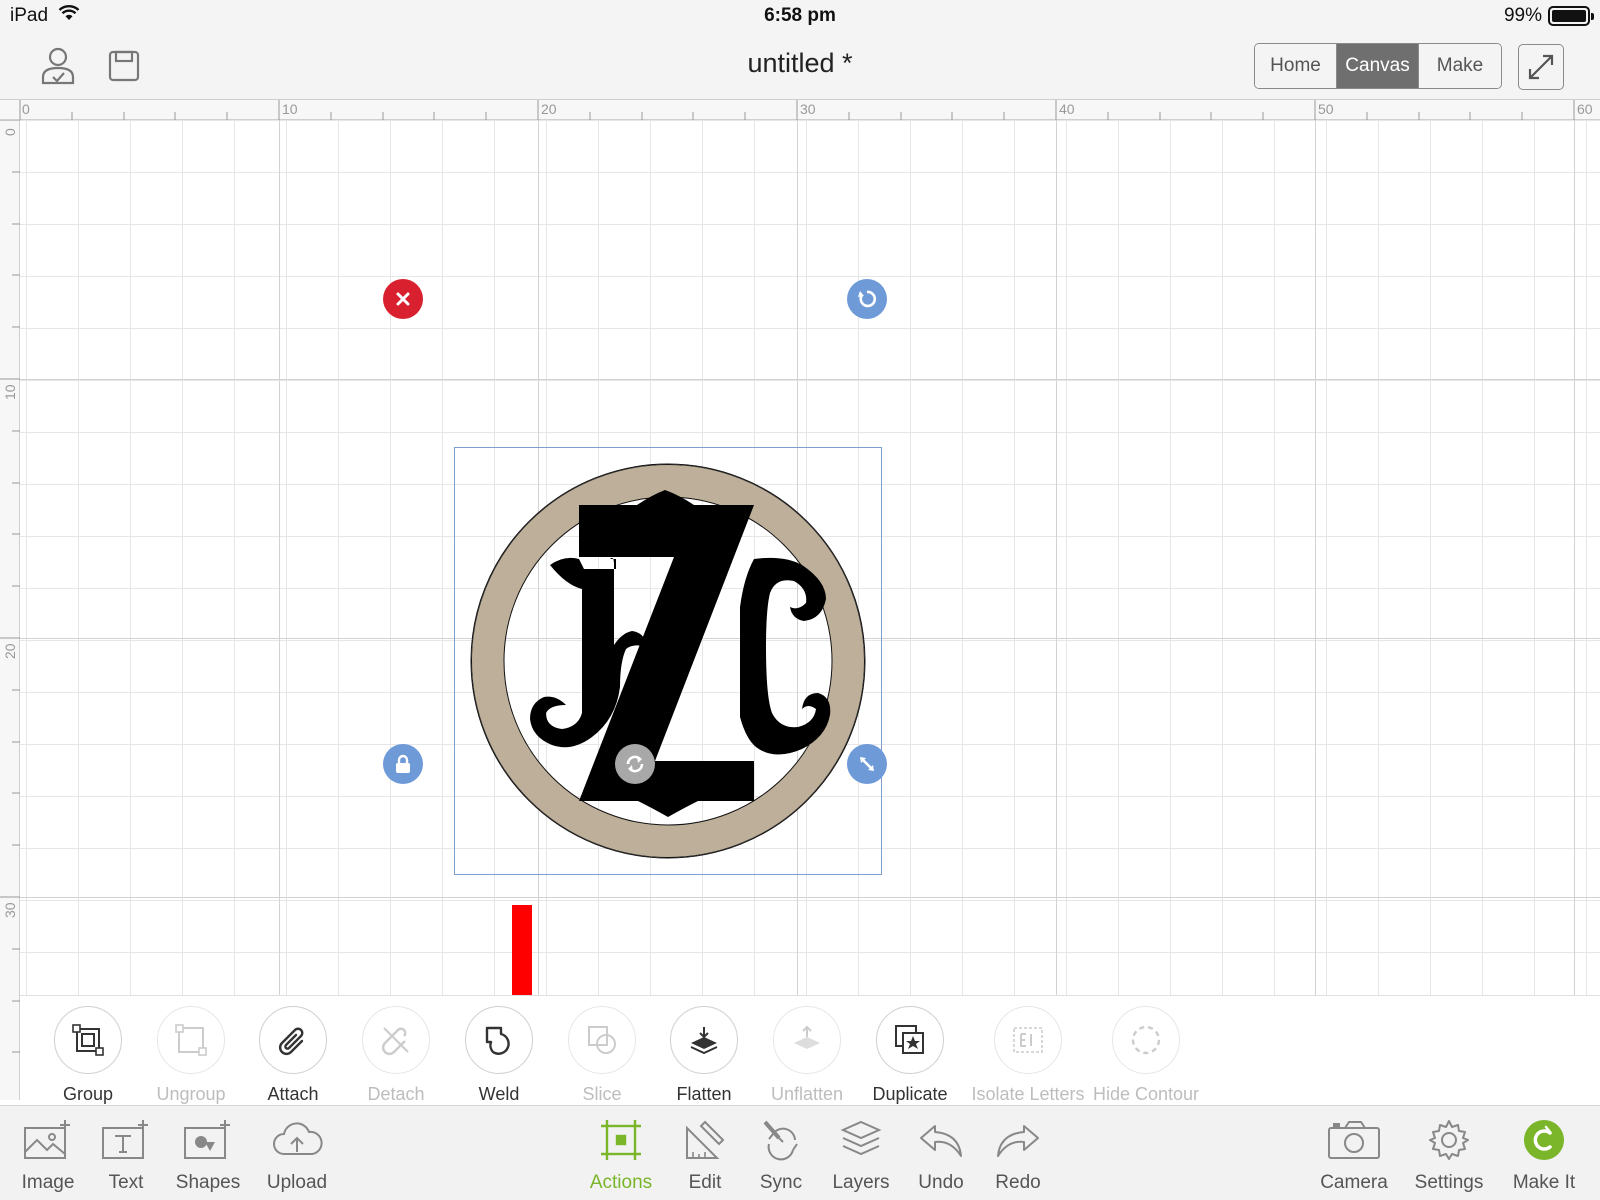  I want to click on duplicate-icon, so click(909, 1039).